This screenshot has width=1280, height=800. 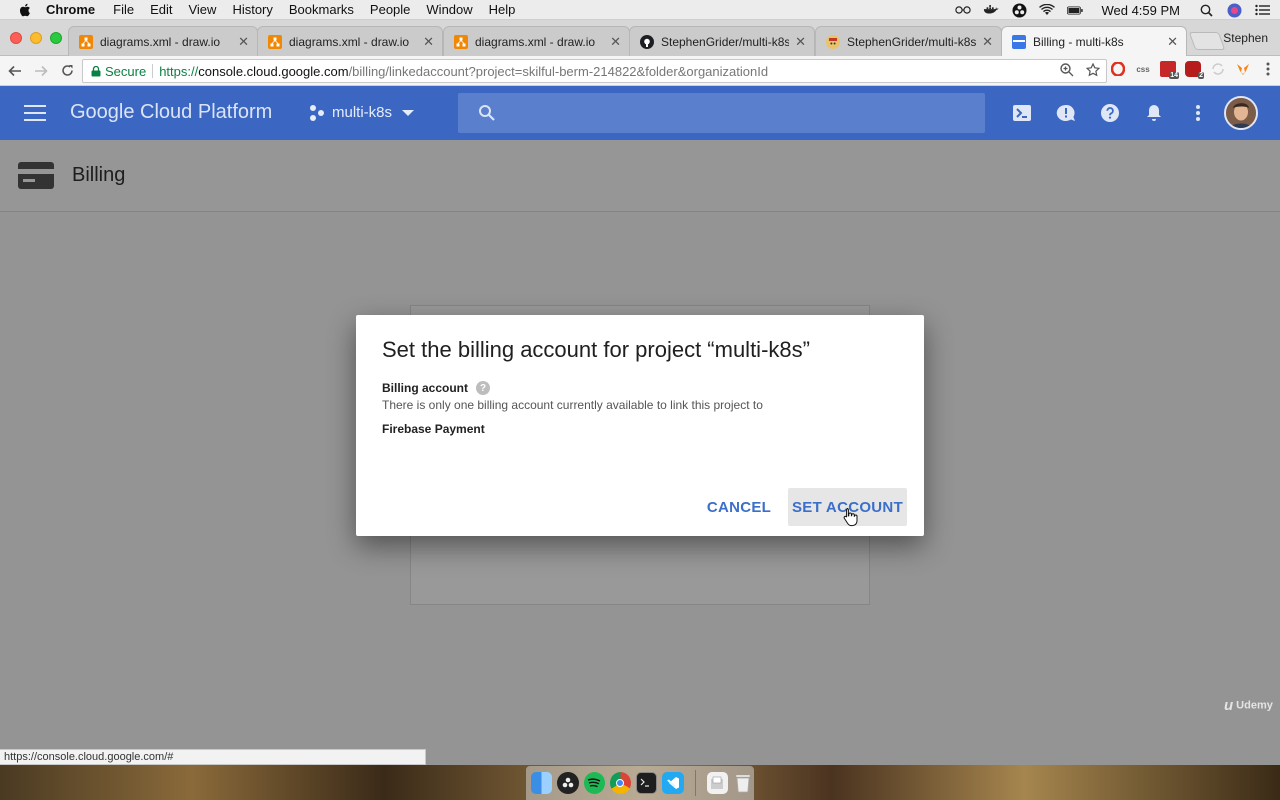 I want to click on notification-center-icon, so click(x=1262, y=10).